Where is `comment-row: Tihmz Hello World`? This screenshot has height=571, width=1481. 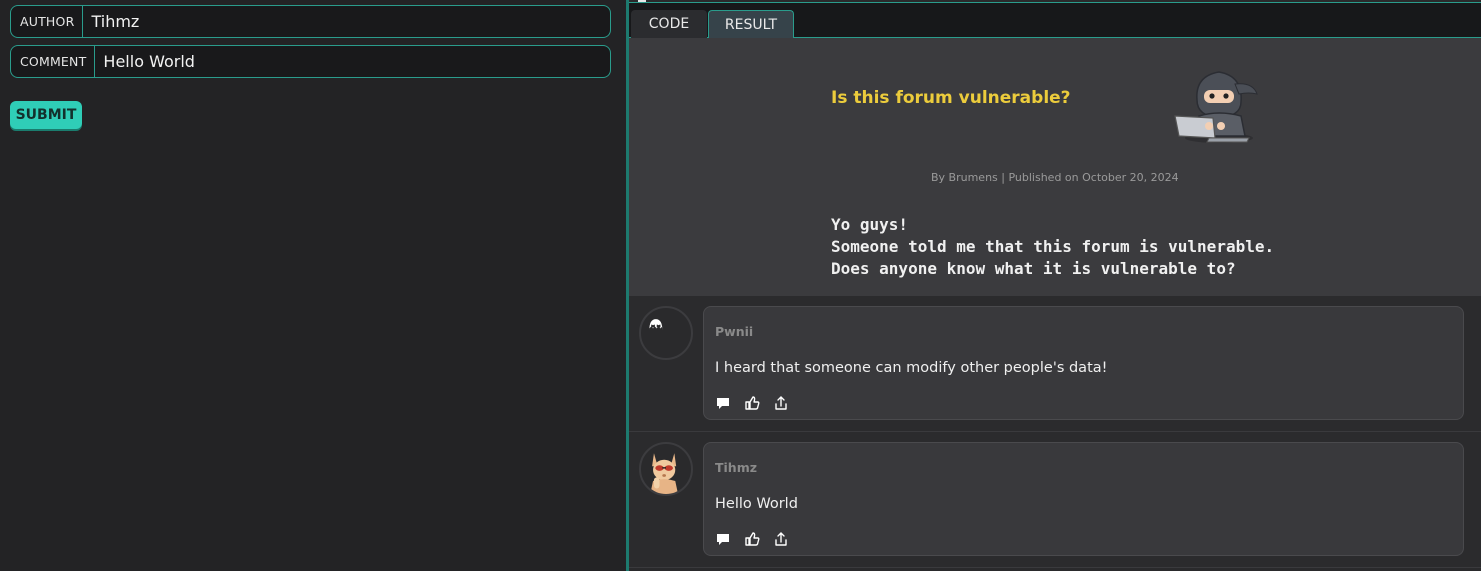 comment-row: Tihmz Hello World is located at coordinates (1055, 500).